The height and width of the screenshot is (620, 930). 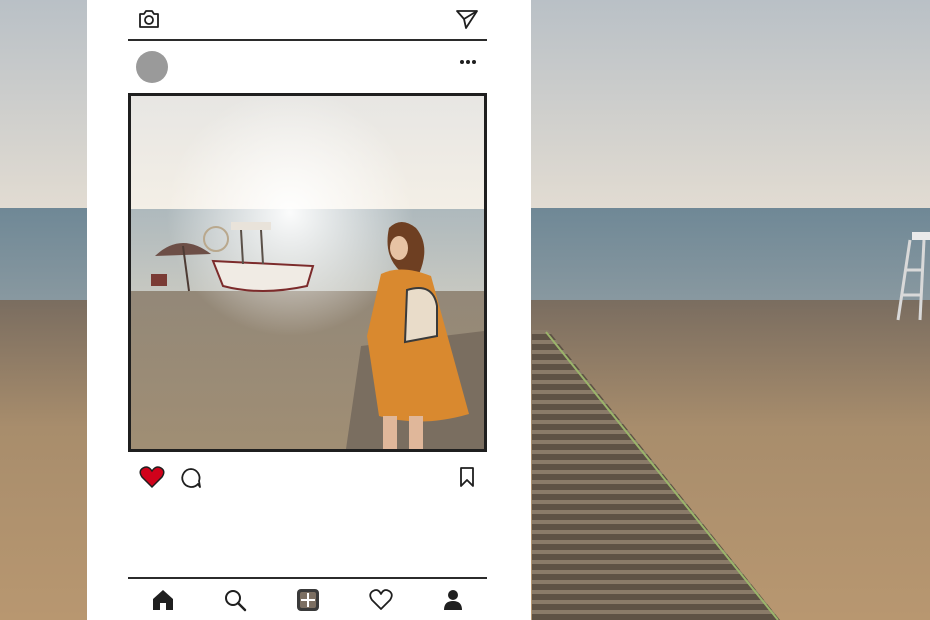 What do you see at coordinates (149, 19) in the screenshot?
I see `camera-icon` at bounding box center [149, 19].